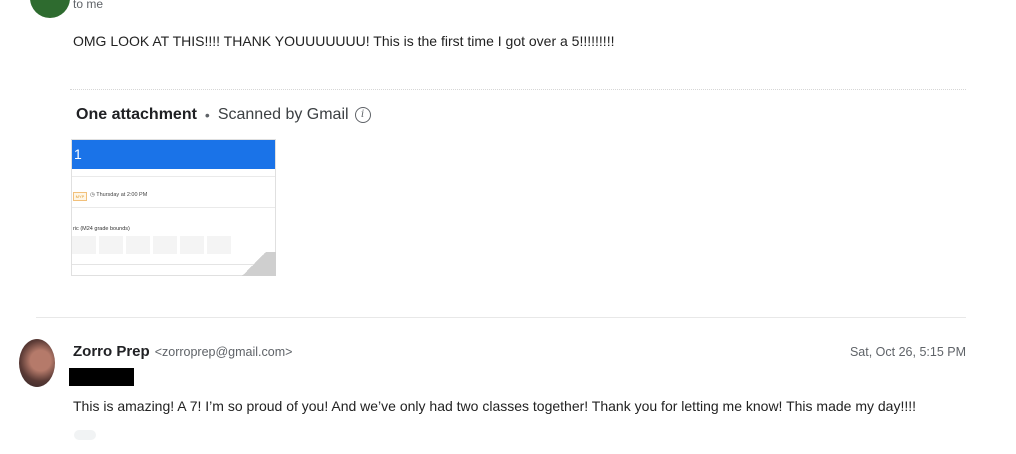  What do you see at coordinates (50, 9) in the screenshot?
I see `sender-avatar-top` at bounding box center [50, 9].